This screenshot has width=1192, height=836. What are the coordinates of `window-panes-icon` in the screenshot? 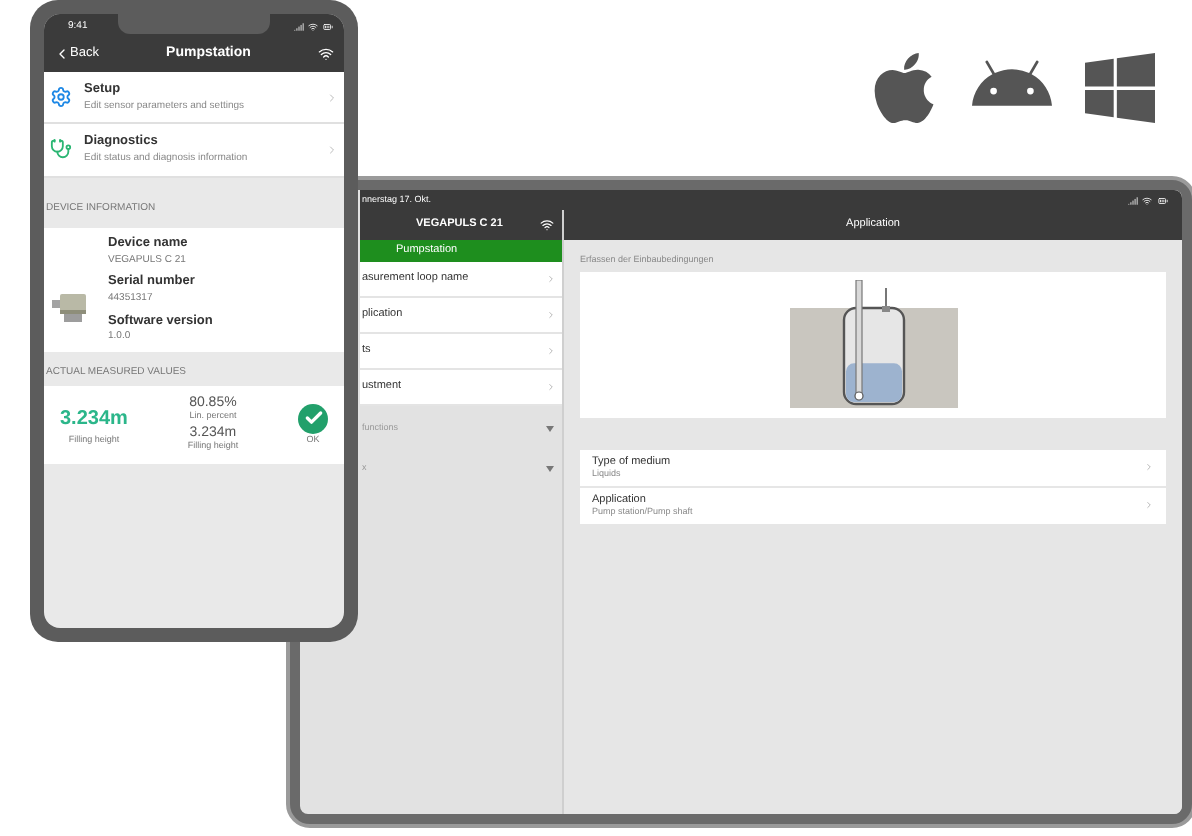 It's located at (1120, 88).